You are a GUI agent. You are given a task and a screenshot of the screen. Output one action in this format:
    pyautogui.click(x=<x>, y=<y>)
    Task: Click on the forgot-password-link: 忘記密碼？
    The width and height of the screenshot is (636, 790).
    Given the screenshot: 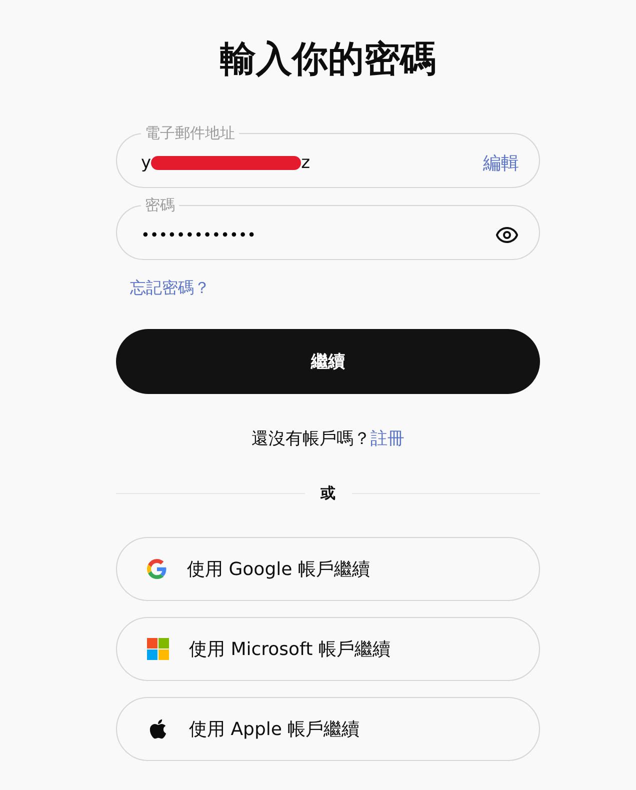 What is the action you would take?
    pyautogui.click(x=170, y=288)
    